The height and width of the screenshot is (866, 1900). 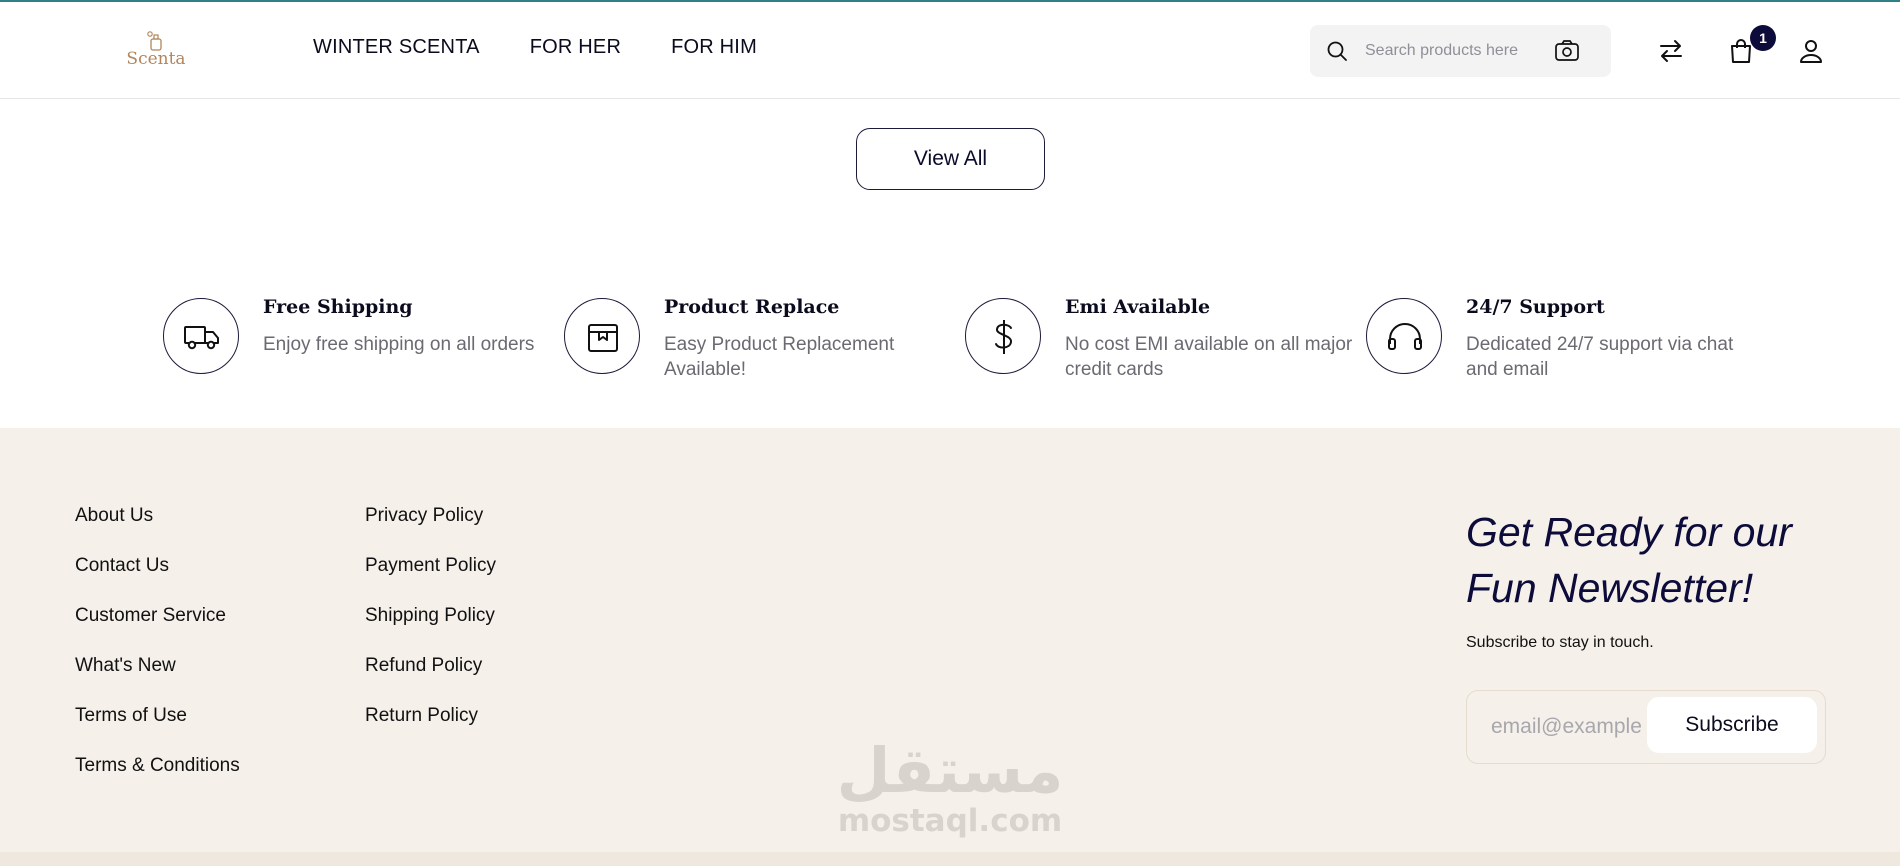 What do you see at coordinates (430, 579) in the screenshot?
I see `footer-link-payment-policy: Payment Policy` at bounding box center [430, 579].